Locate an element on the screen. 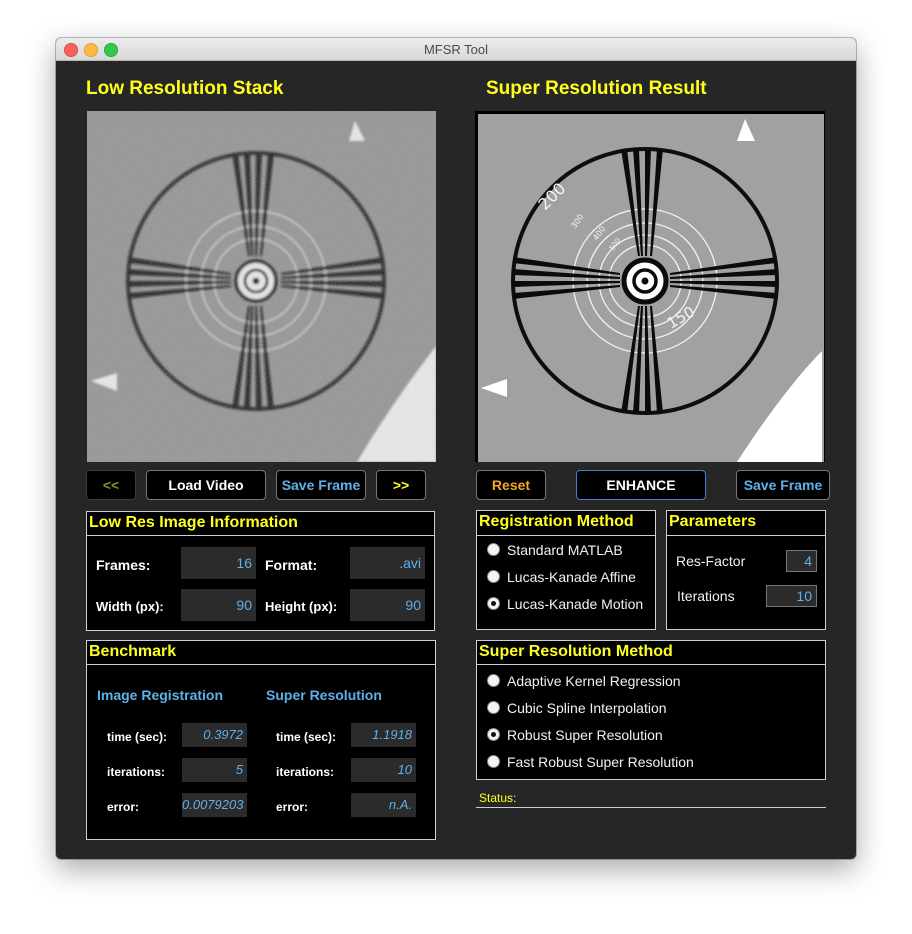  status-label: Status: is located at coordinates (498, 798).